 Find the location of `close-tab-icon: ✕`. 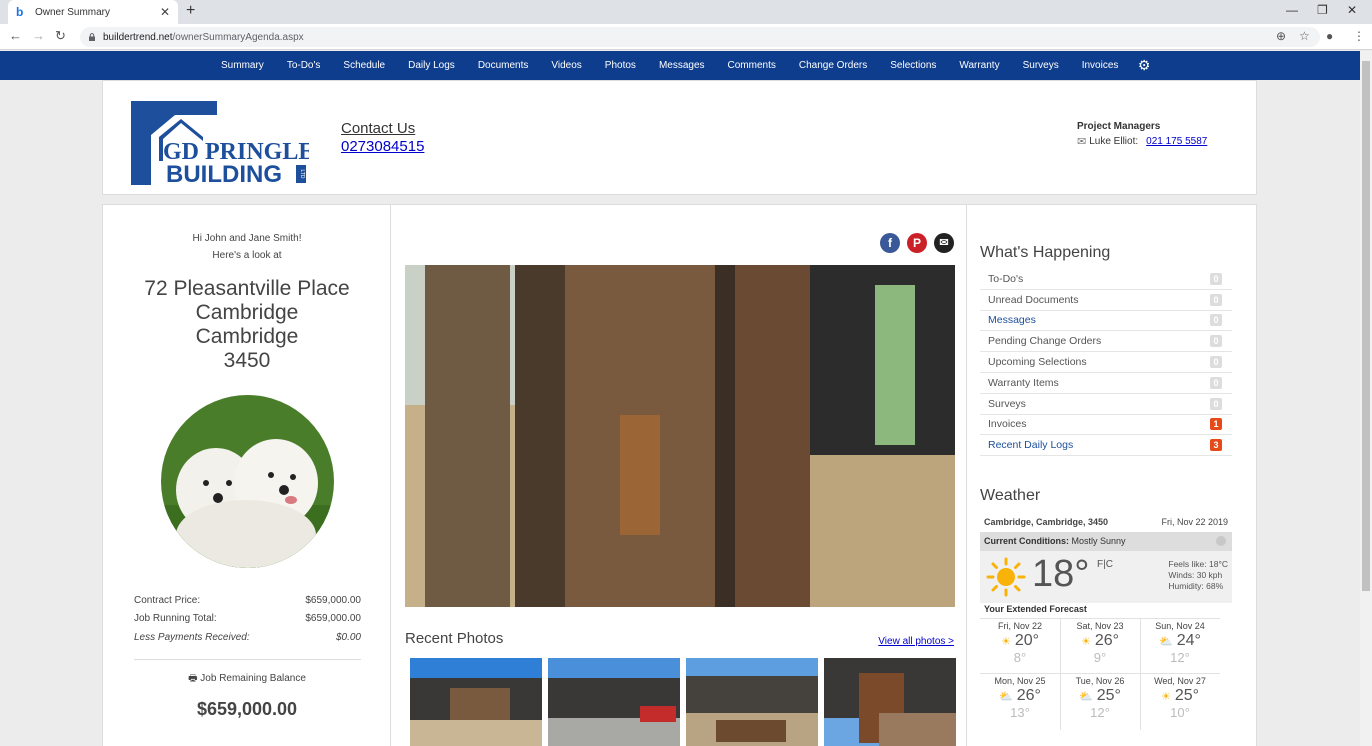

close-tab-icon: ✕ is located at coordinates (165, 12).